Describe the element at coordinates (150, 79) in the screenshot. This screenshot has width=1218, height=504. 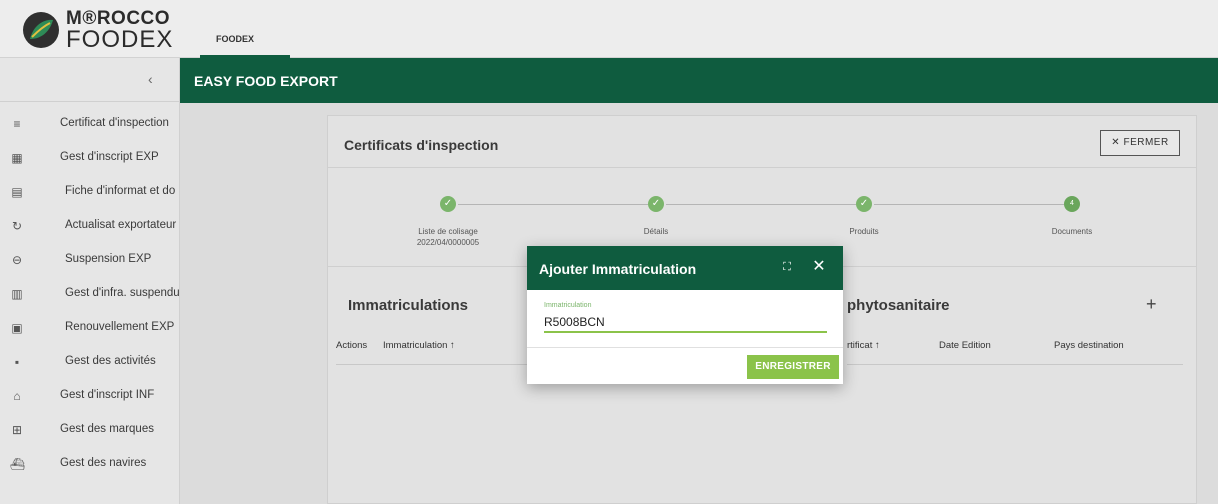
I see `chevron-left-icon: ‹` at that location.